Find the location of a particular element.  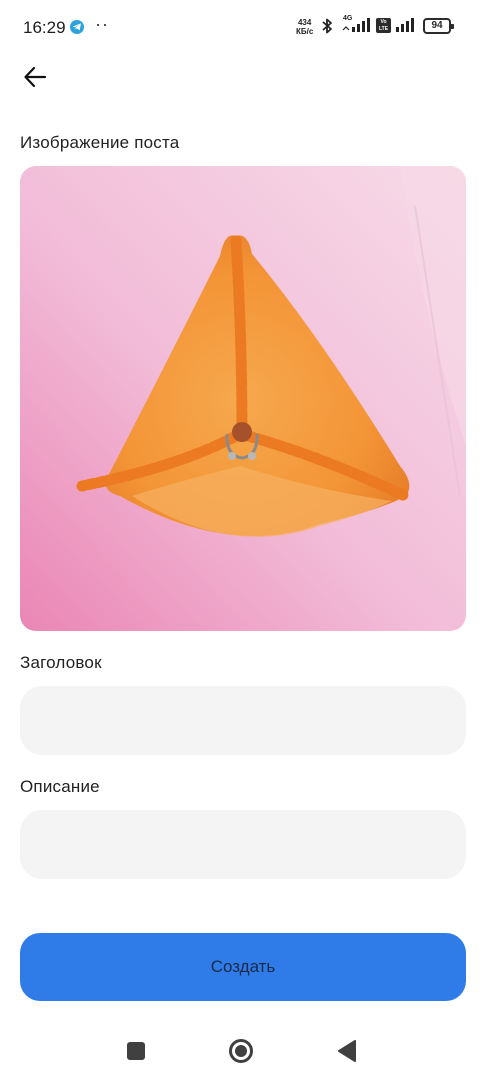

back-button is located at coordinates (35, 77).